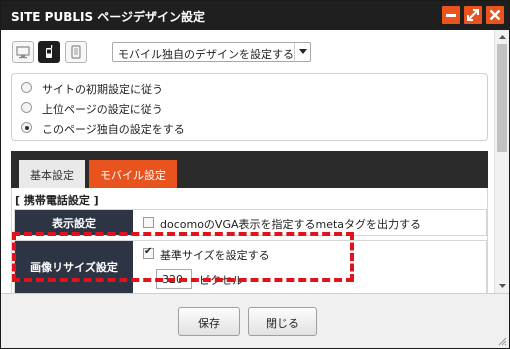  I want to click on device-mobile-button, so click(49, 52).